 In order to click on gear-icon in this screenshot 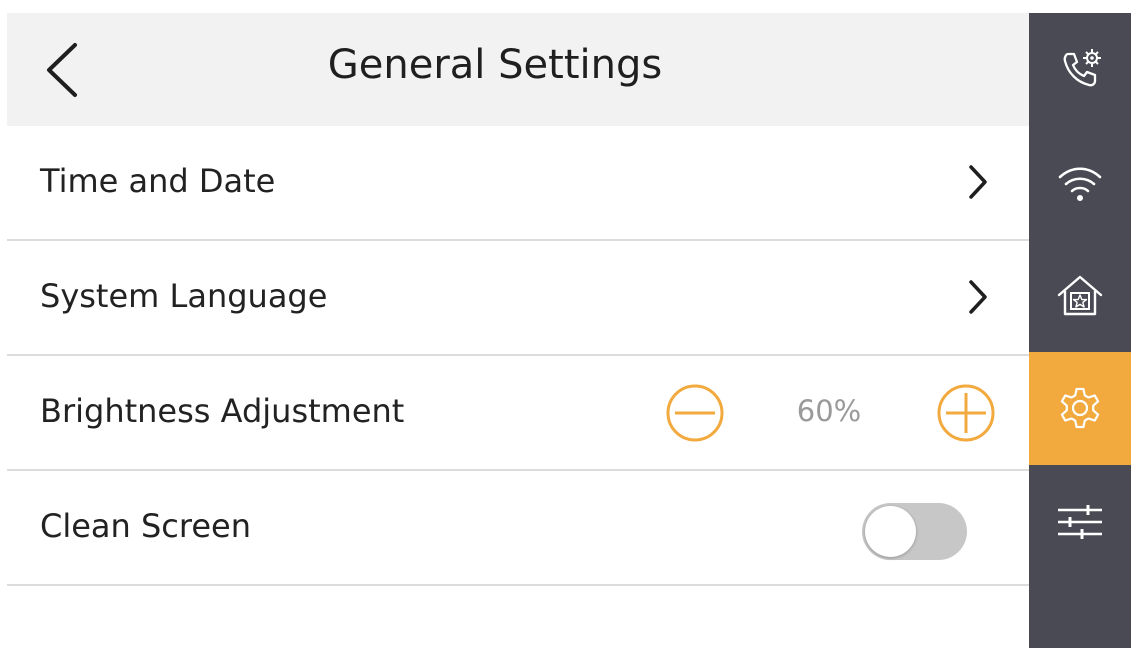, I will do `click(1080, 407)`.